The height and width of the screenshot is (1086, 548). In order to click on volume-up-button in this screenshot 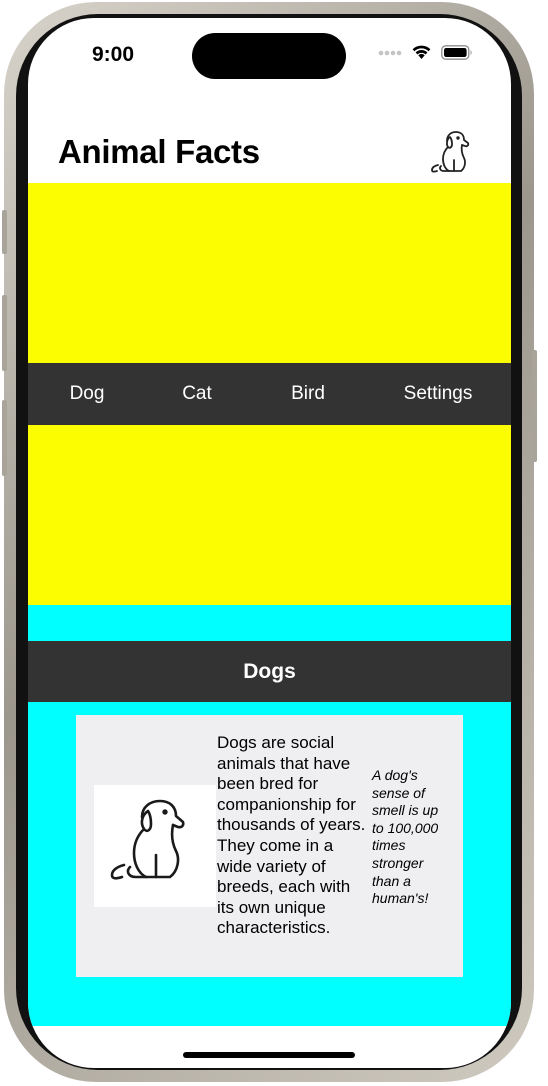, I will do `click(4, 333)`.